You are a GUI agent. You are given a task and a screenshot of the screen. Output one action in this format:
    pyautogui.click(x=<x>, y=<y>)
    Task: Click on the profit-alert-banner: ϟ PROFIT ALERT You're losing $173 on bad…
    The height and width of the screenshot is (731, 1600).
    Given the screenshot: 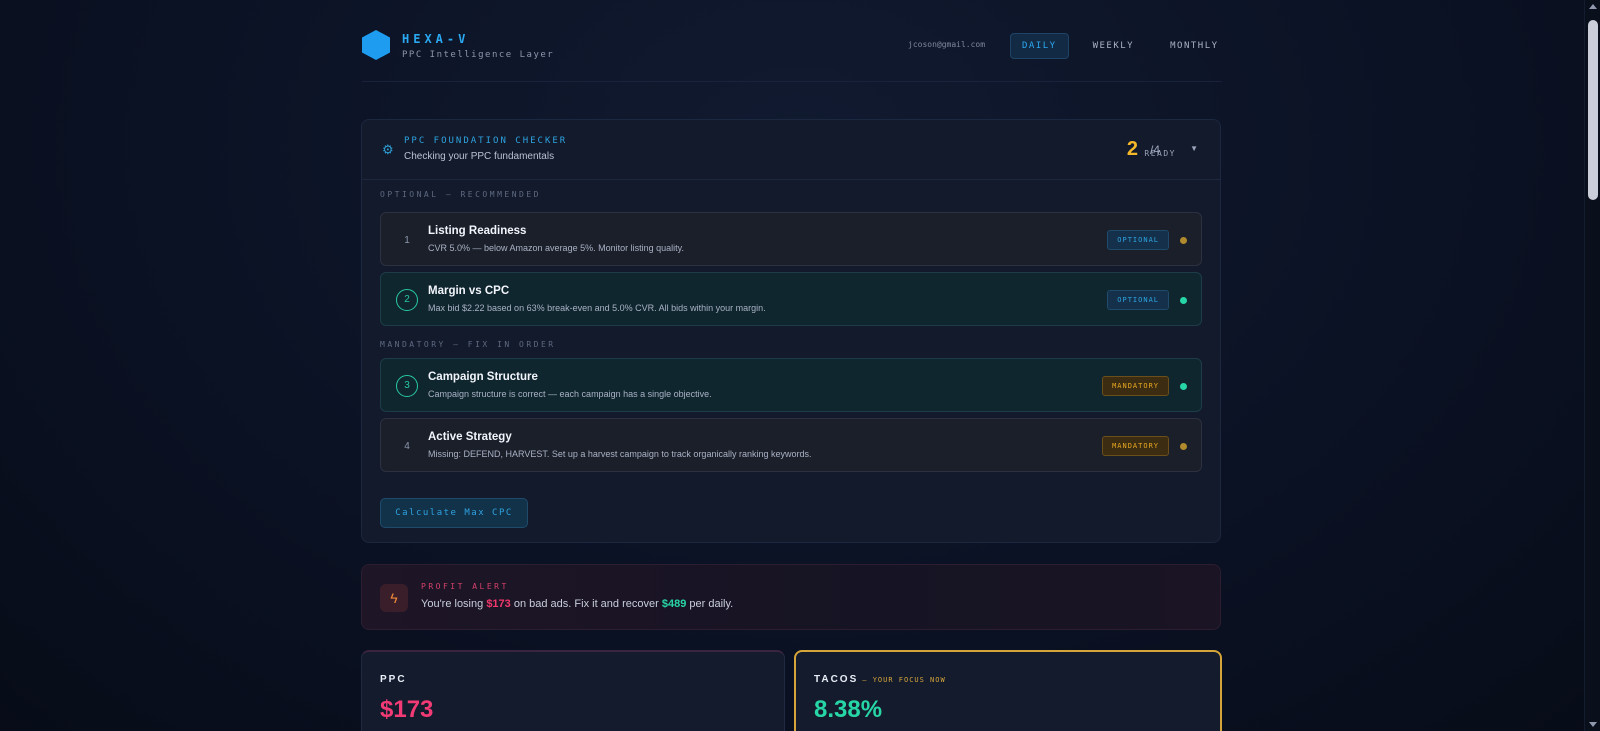 What is the action you would take?
    pyautogui.click(x=791, y=597)
    